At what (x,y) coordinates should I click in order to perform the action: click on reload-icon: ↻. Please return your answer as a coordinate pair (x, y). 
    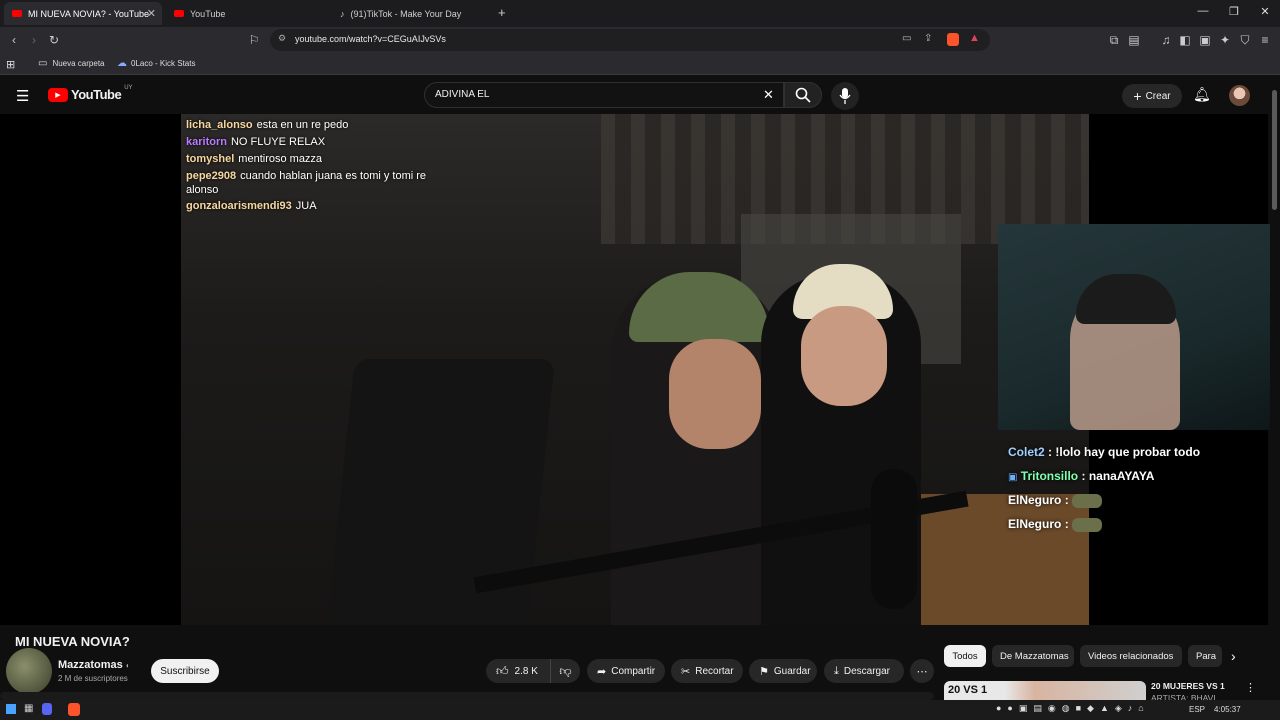
    Looking at the image, I should click on (54, 40).